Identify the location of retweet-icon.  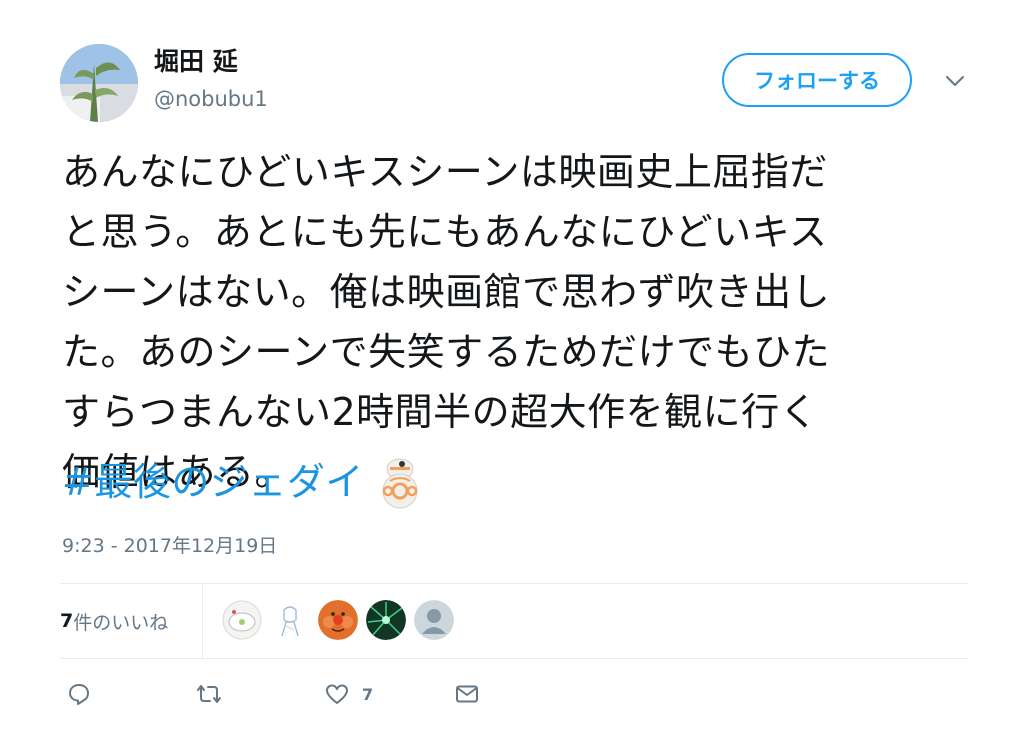
(209, 694).